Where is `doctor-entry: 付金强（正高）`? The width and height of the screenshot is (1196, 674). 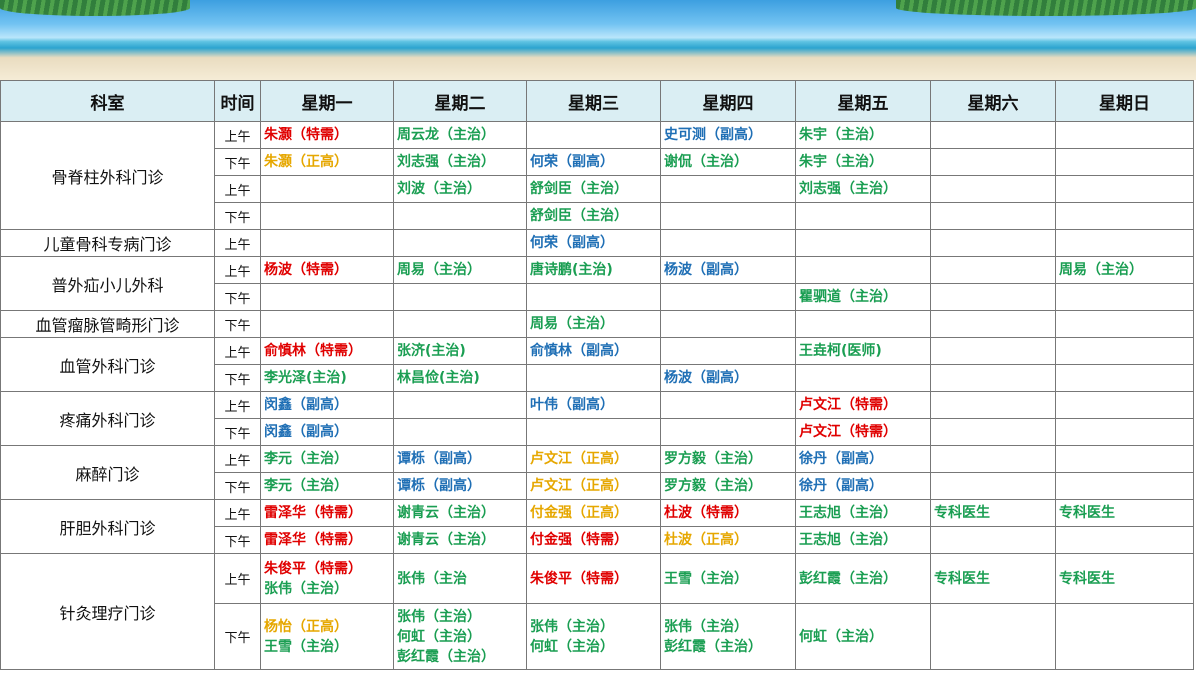 doctor-entry: 付金强（正高） is located at coordinates (579, 513).